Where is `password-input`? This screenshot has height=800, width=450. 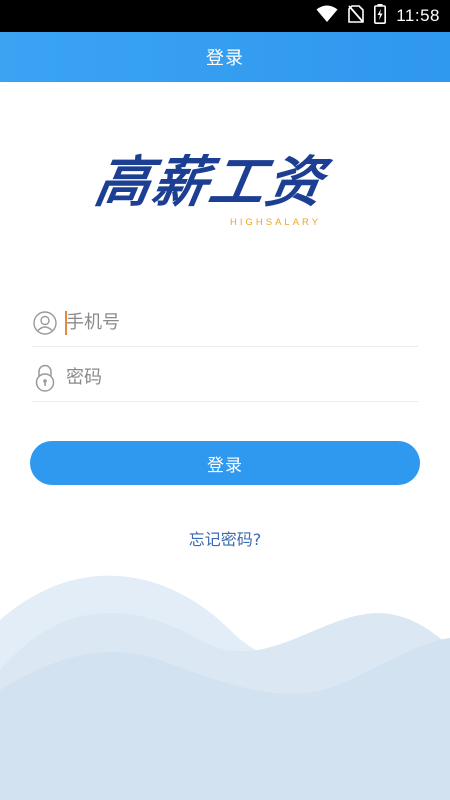 password-input is located at coordinates (242, 377).